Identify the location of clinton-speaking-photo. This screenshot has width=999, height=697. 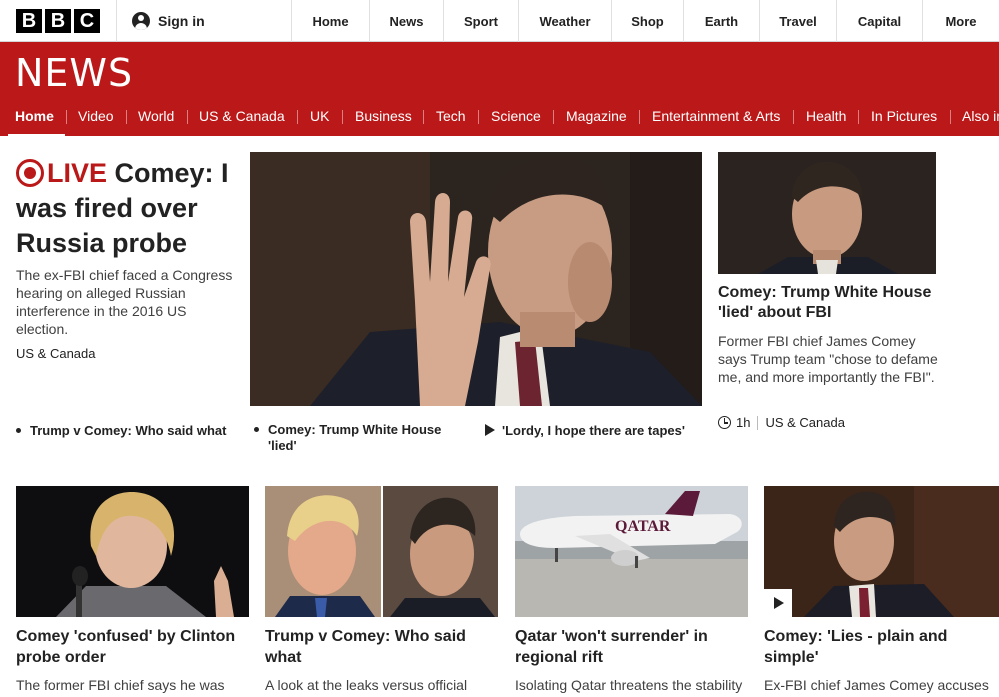
(132, 551).